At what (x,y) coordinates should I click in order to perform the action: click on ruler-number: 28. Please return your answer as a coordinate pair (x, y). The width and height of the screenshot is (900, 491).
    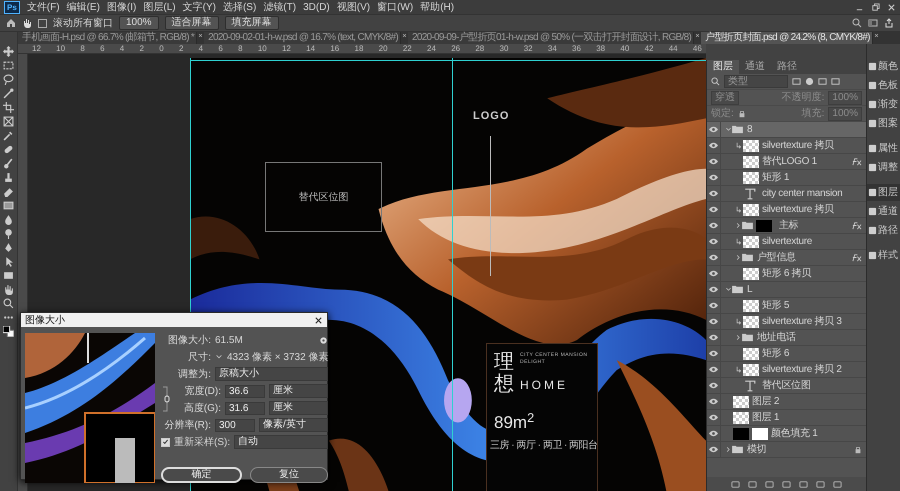
    Looking at the image, I should click on (479, 48).